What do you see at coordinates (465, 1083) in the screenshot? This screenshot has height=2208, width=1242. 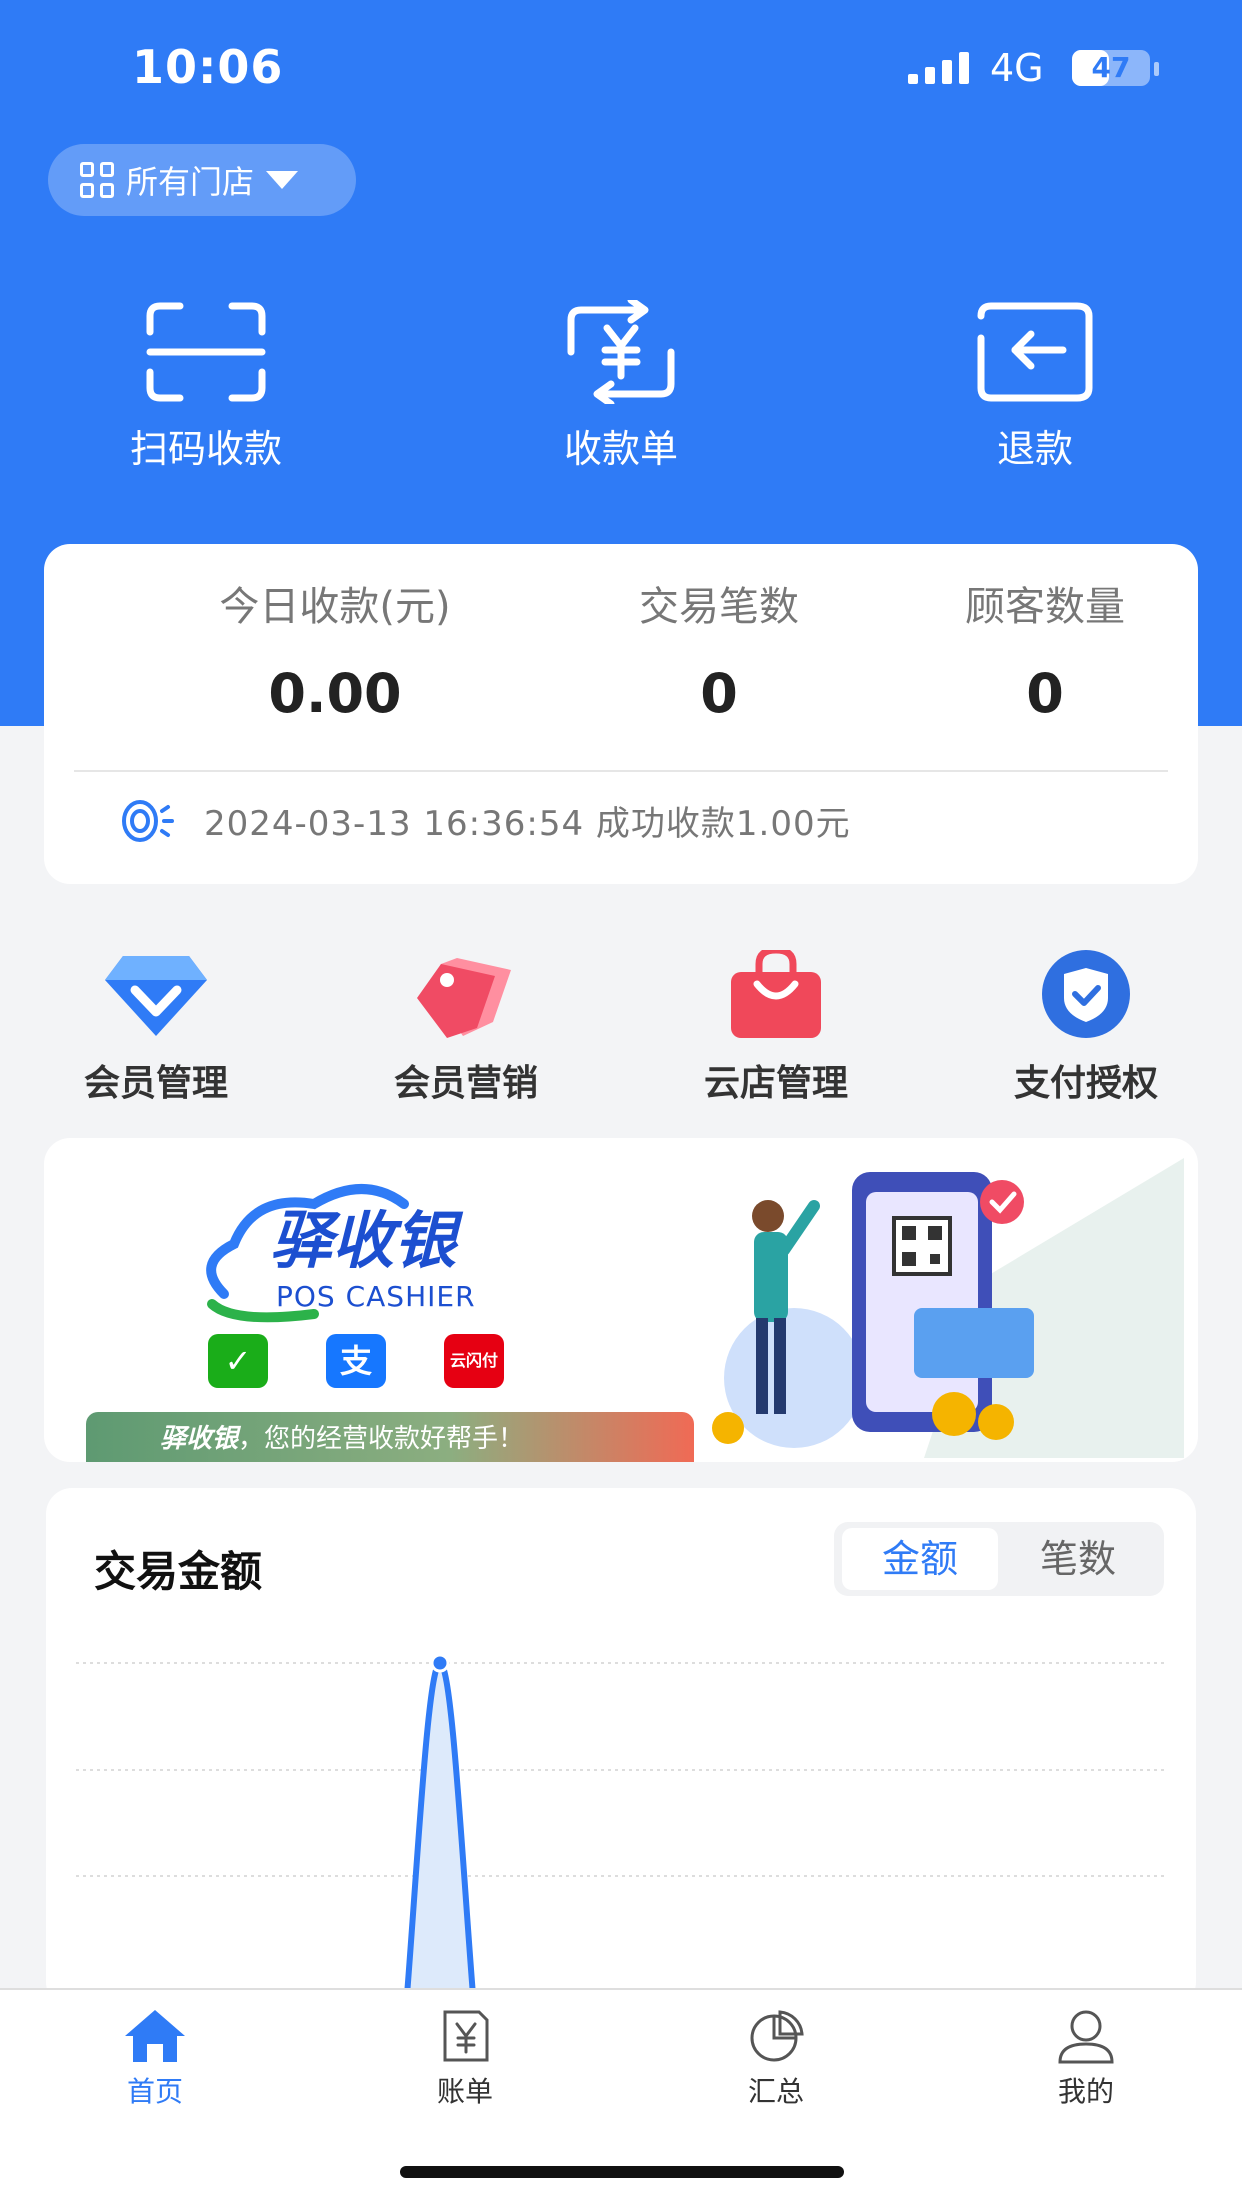 I see `feature-label: 会员营销` at bounding box center [465, 1083].